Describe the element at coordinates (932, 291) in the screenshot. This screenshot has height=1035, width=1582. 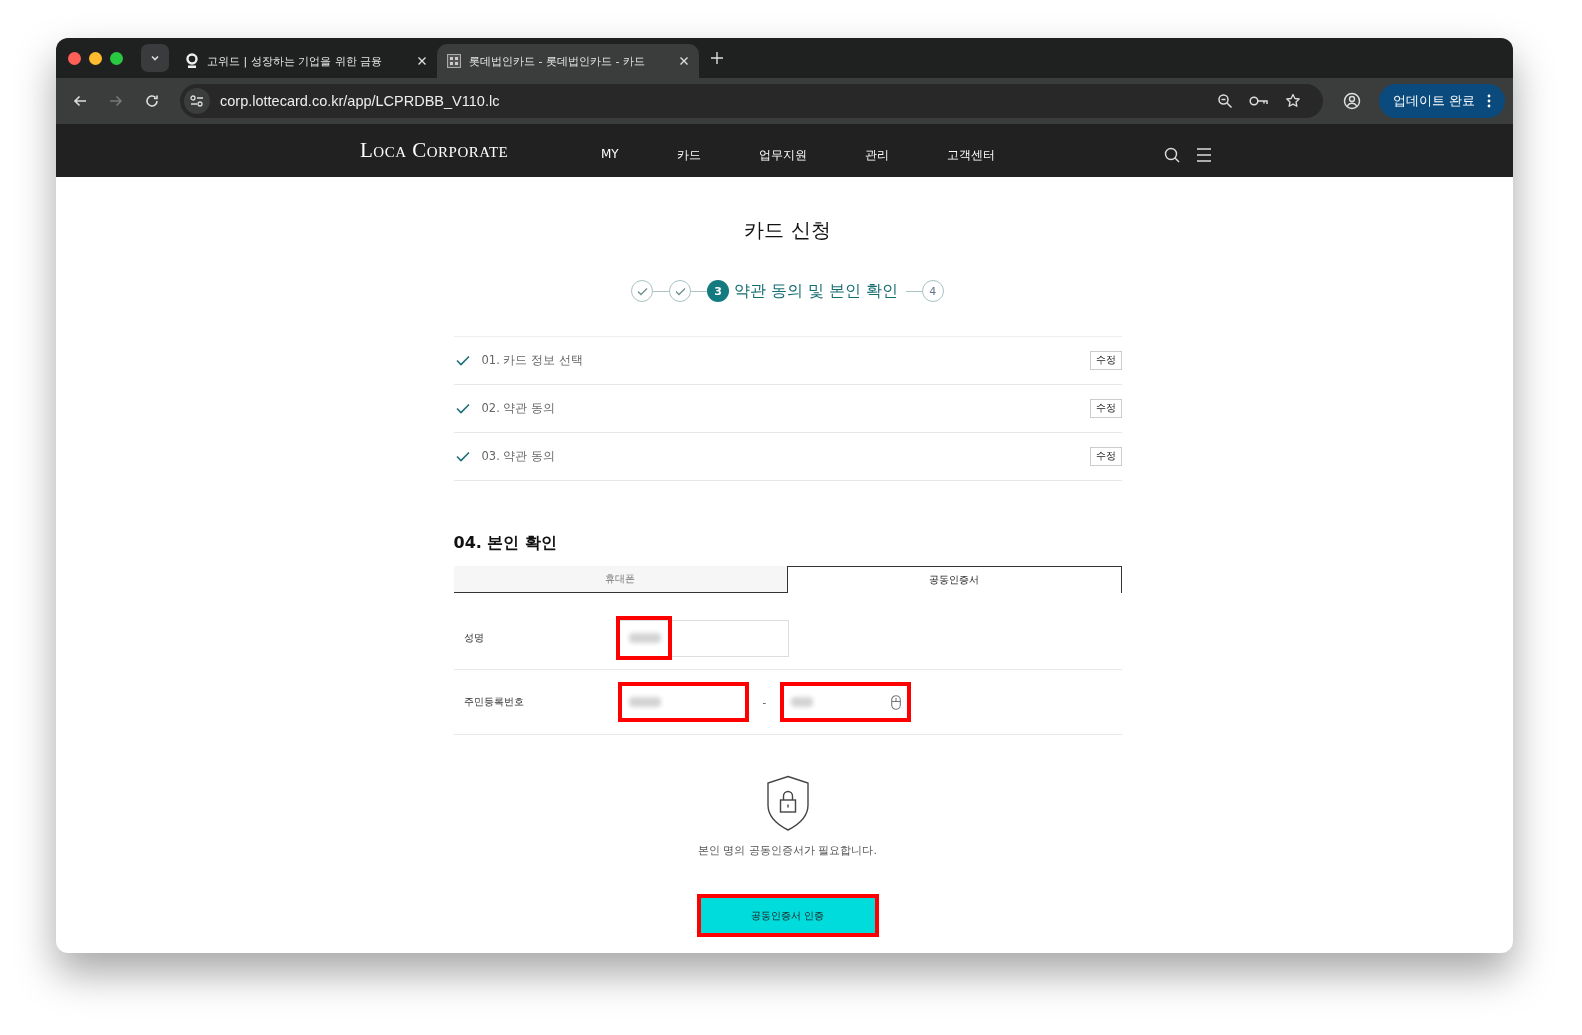
I see `step-number: 4` at that location.